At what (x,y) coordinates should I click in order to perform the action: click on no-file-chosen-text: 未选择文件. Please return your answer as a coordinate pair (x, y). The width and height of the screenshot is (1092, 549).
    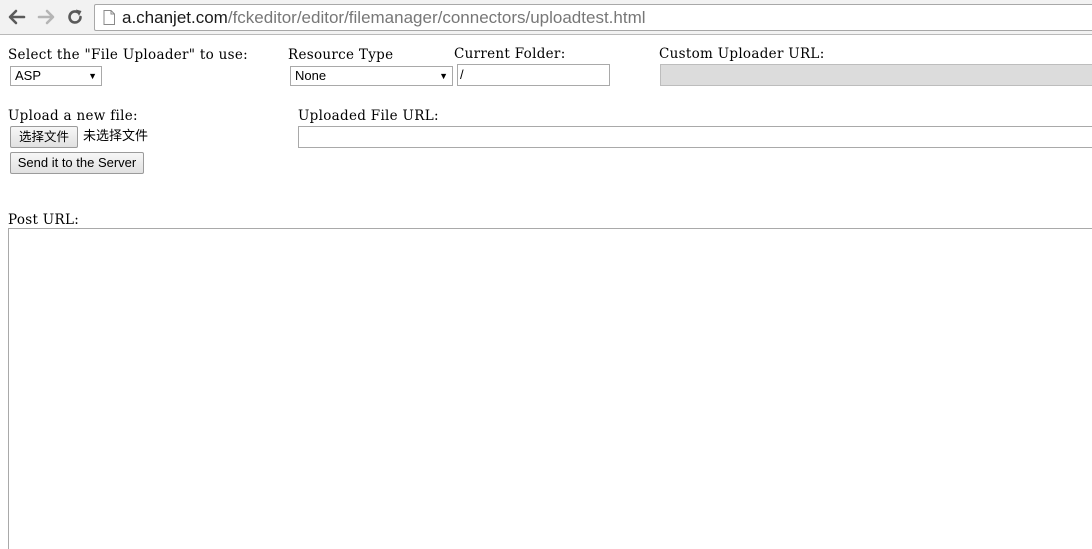
    Looking at the image, I should click on (116, 136).